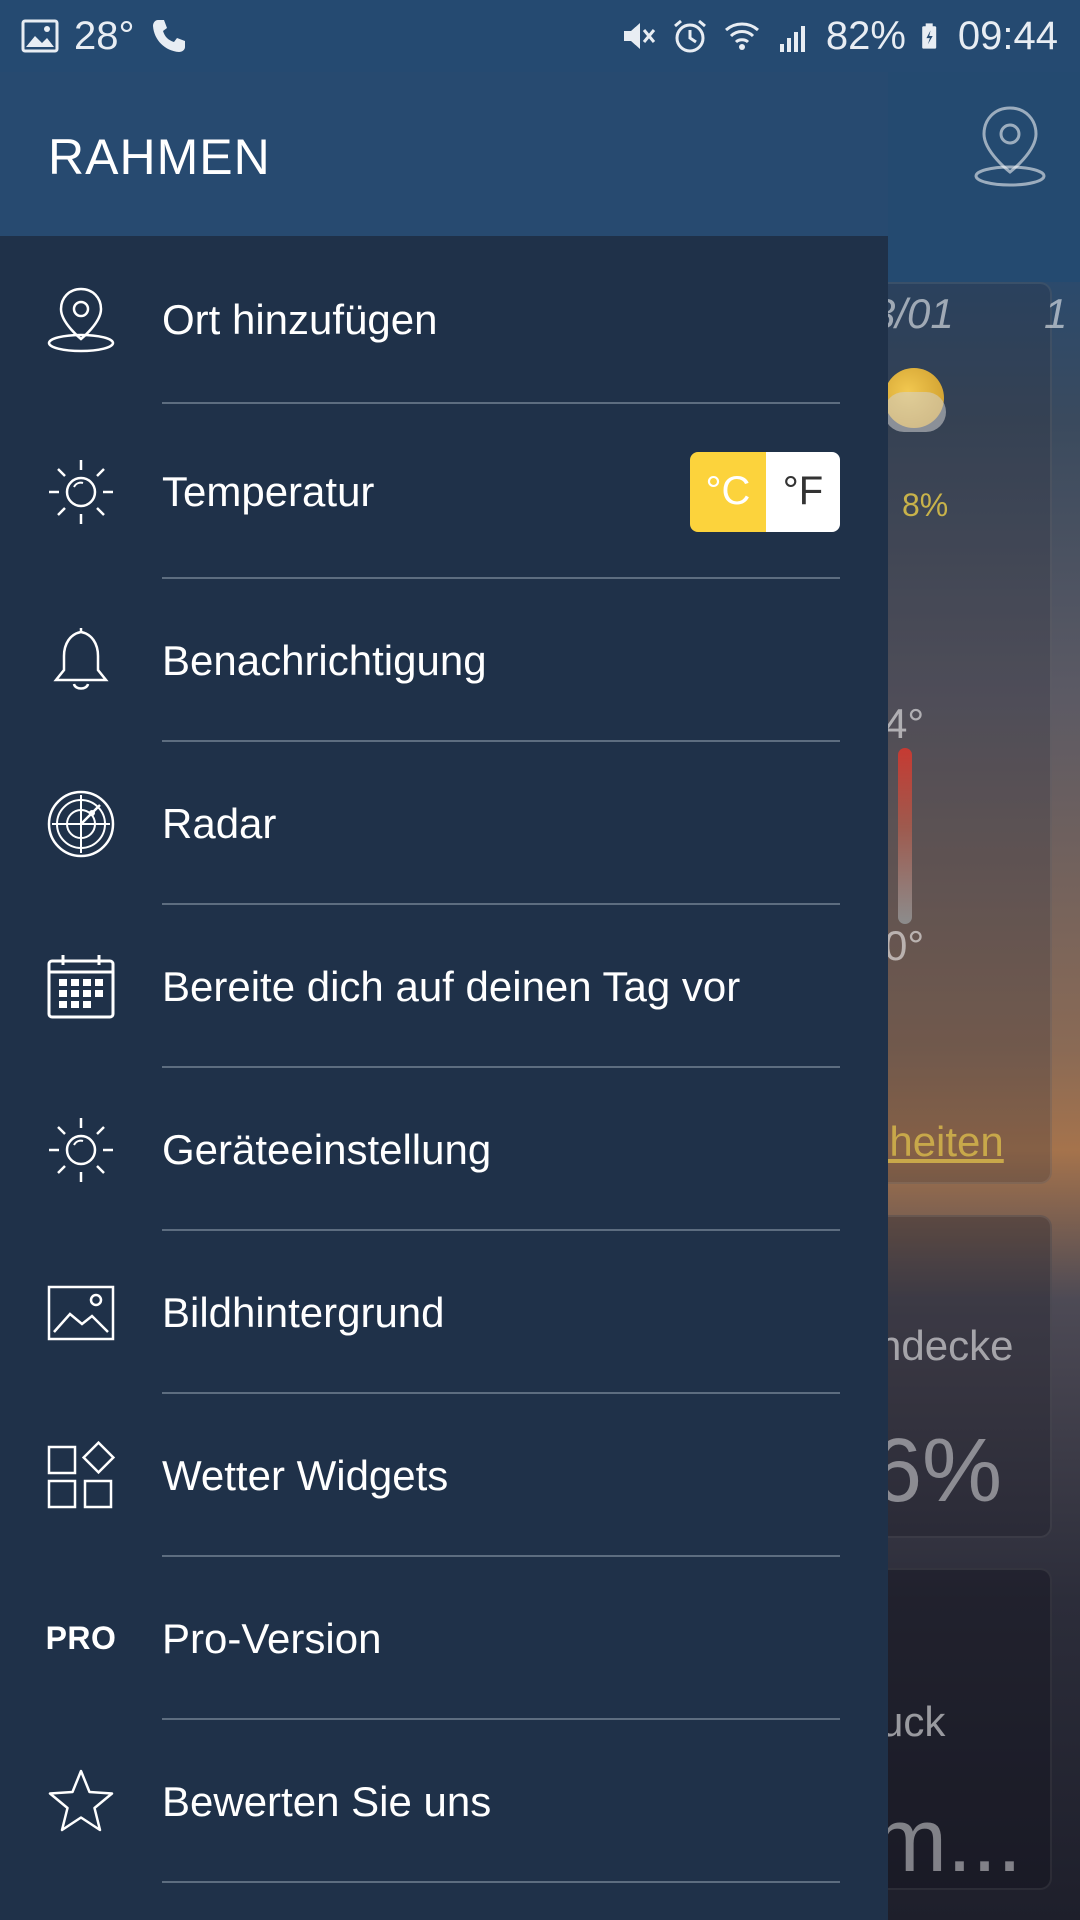  Describe the element at coordinates (925, 505) in the screenshot. I see `precipitation-value: 8%` at that location.